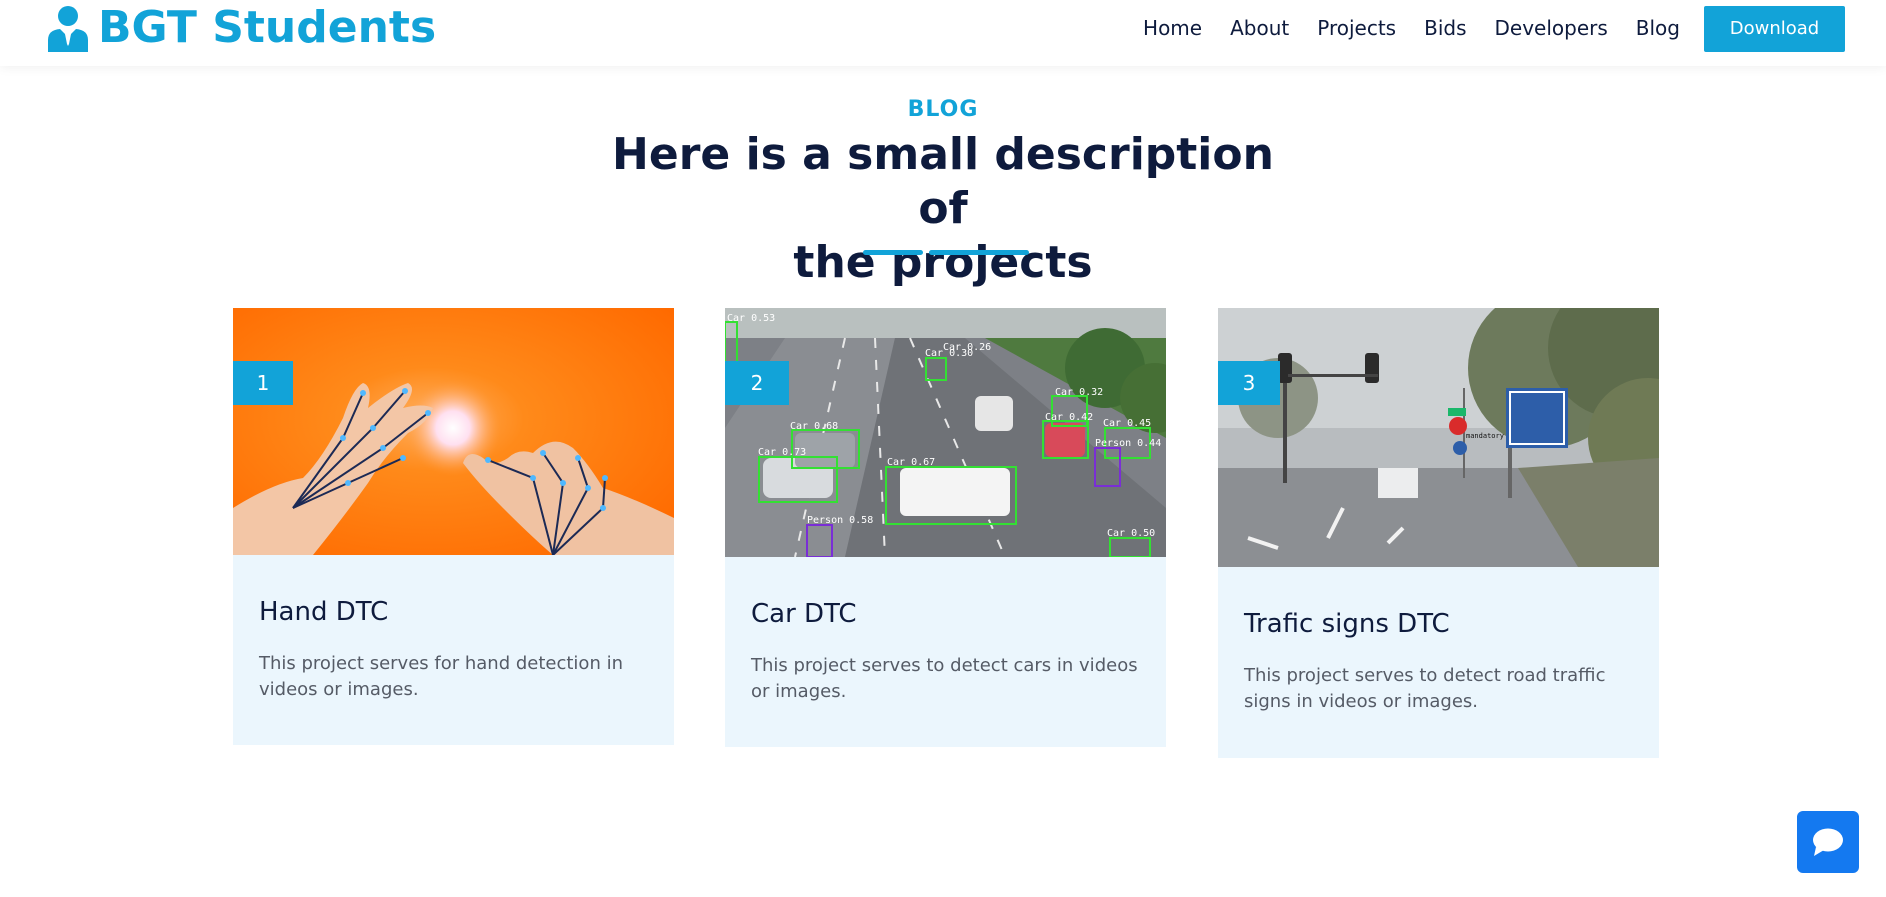  Describe the element at coordinates (911, 462) in the screenshot. I see `svg-text: Car 0.67` at that location.